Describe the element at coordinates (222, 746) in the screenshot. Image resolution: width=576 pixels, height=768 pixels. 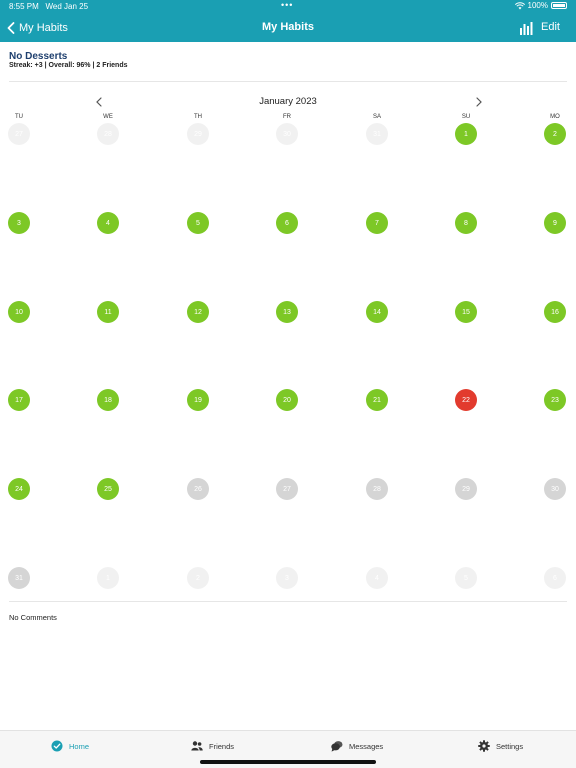
I see `tab-label: Friends` at that location.